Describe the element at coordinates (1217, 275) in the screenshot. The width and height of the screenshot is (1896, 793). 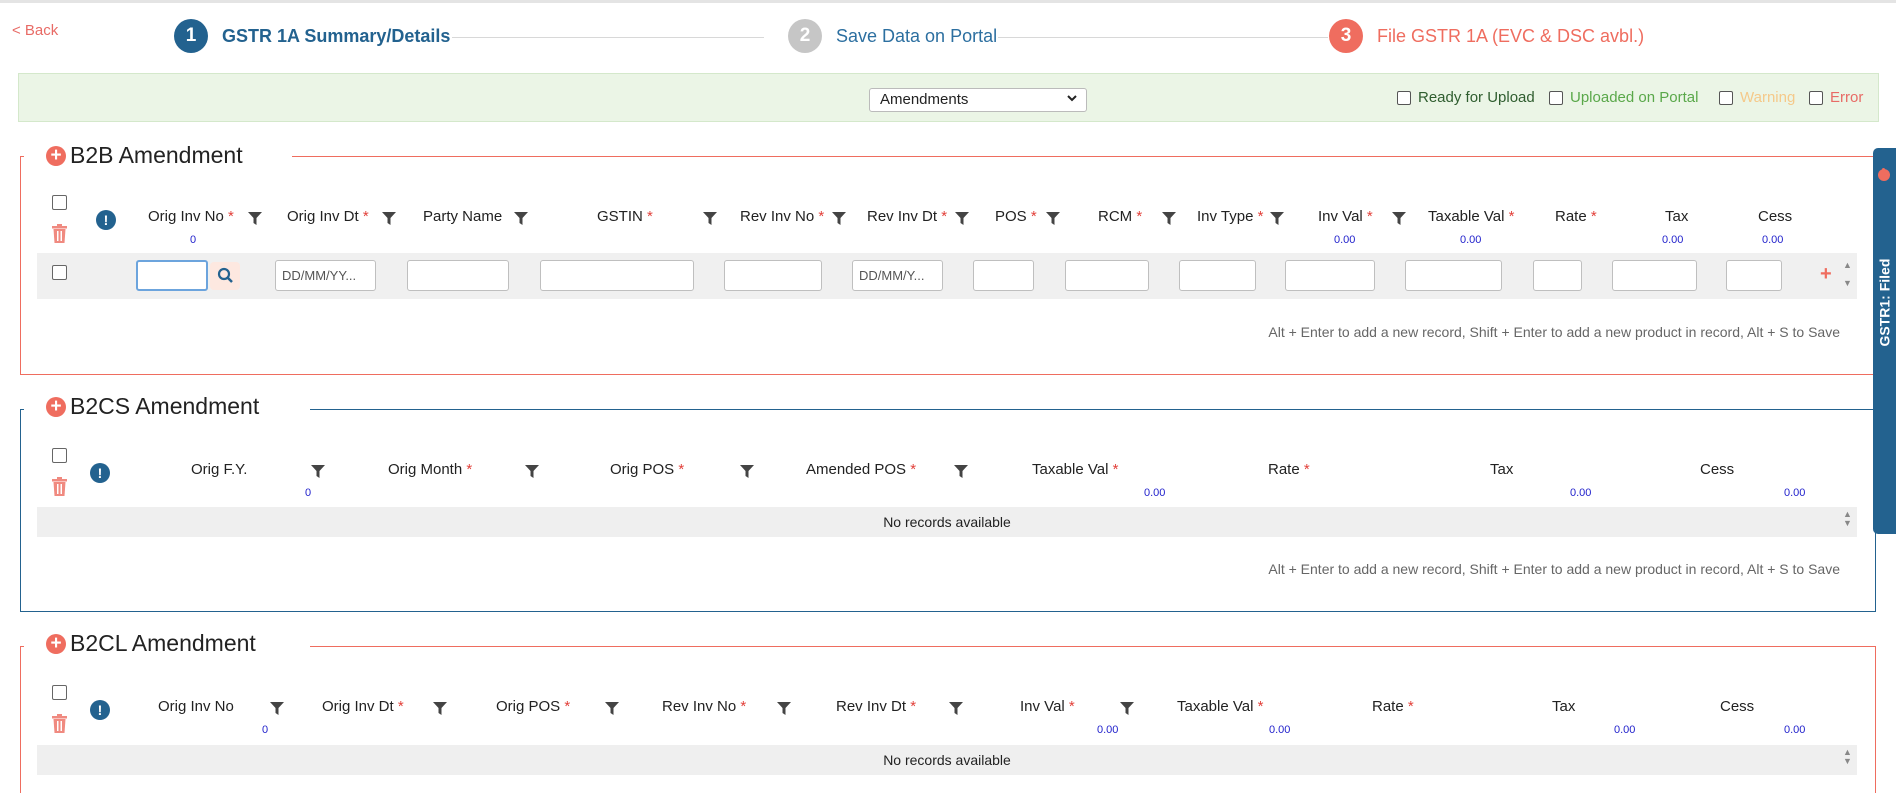
I see `inv-type-input` at that location.